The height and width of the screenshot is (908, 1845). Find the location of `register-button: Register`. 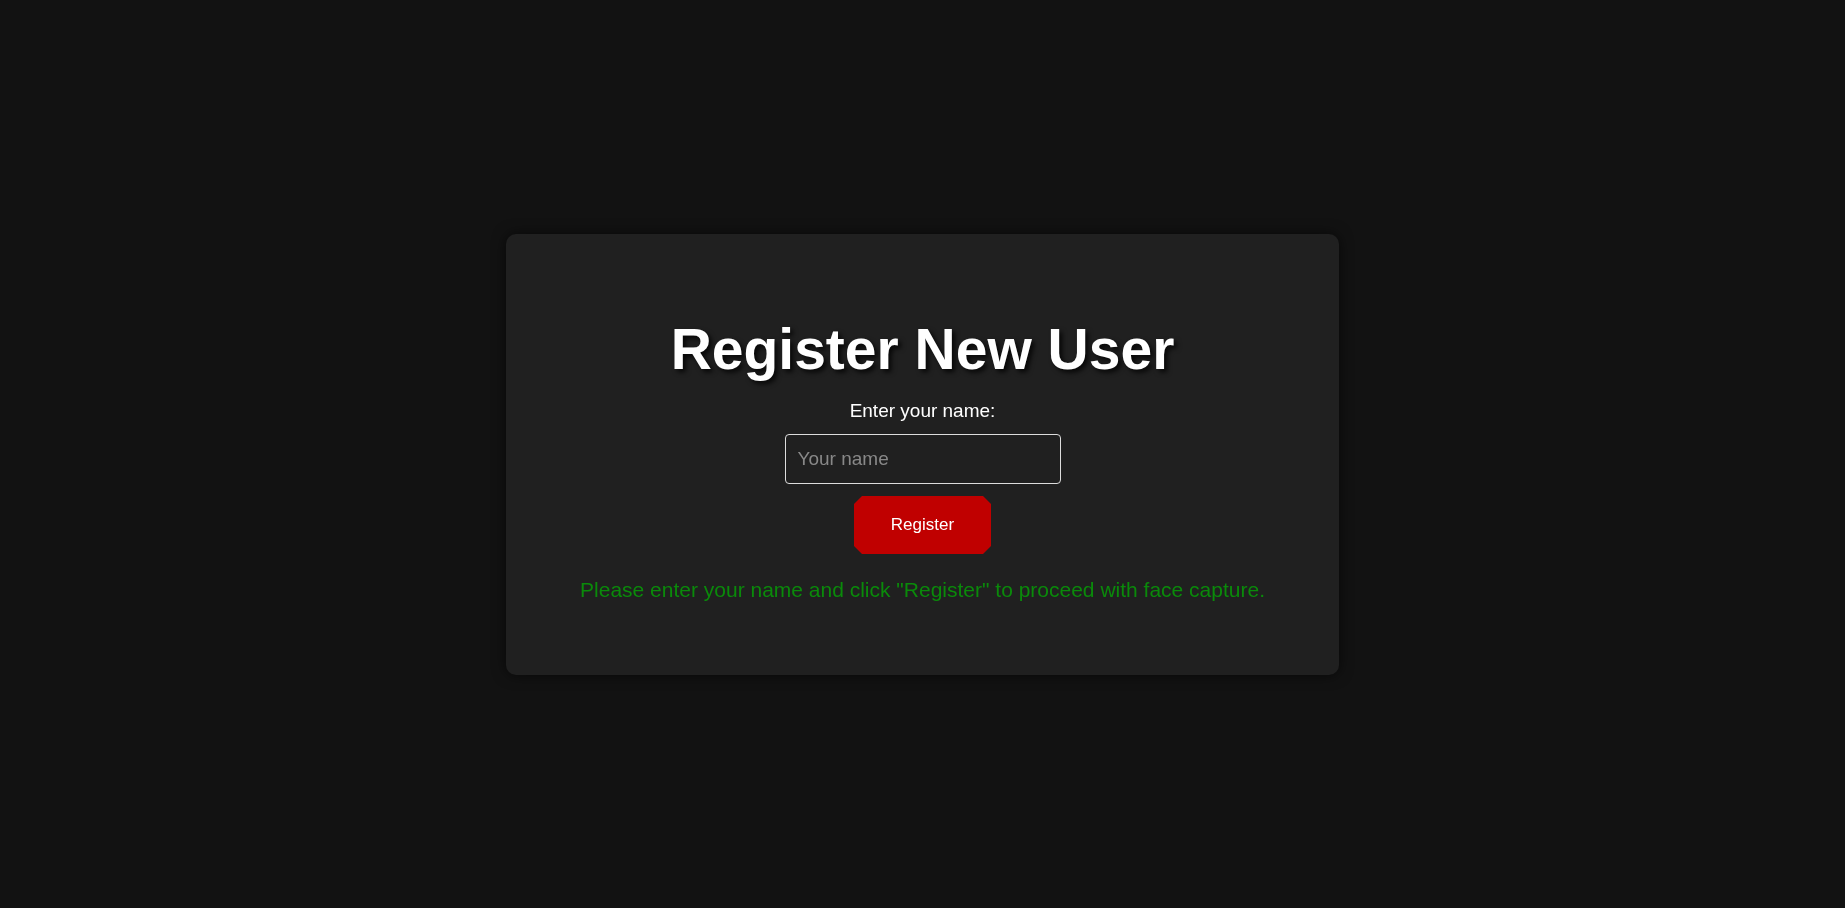

register-button: Register is located at coordinates (922, 525).